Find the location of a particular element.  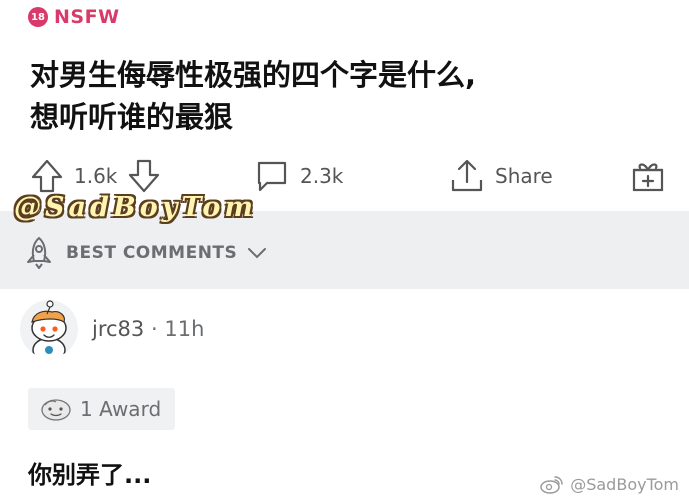

downvote-icon is located at coordinates (144, 176).